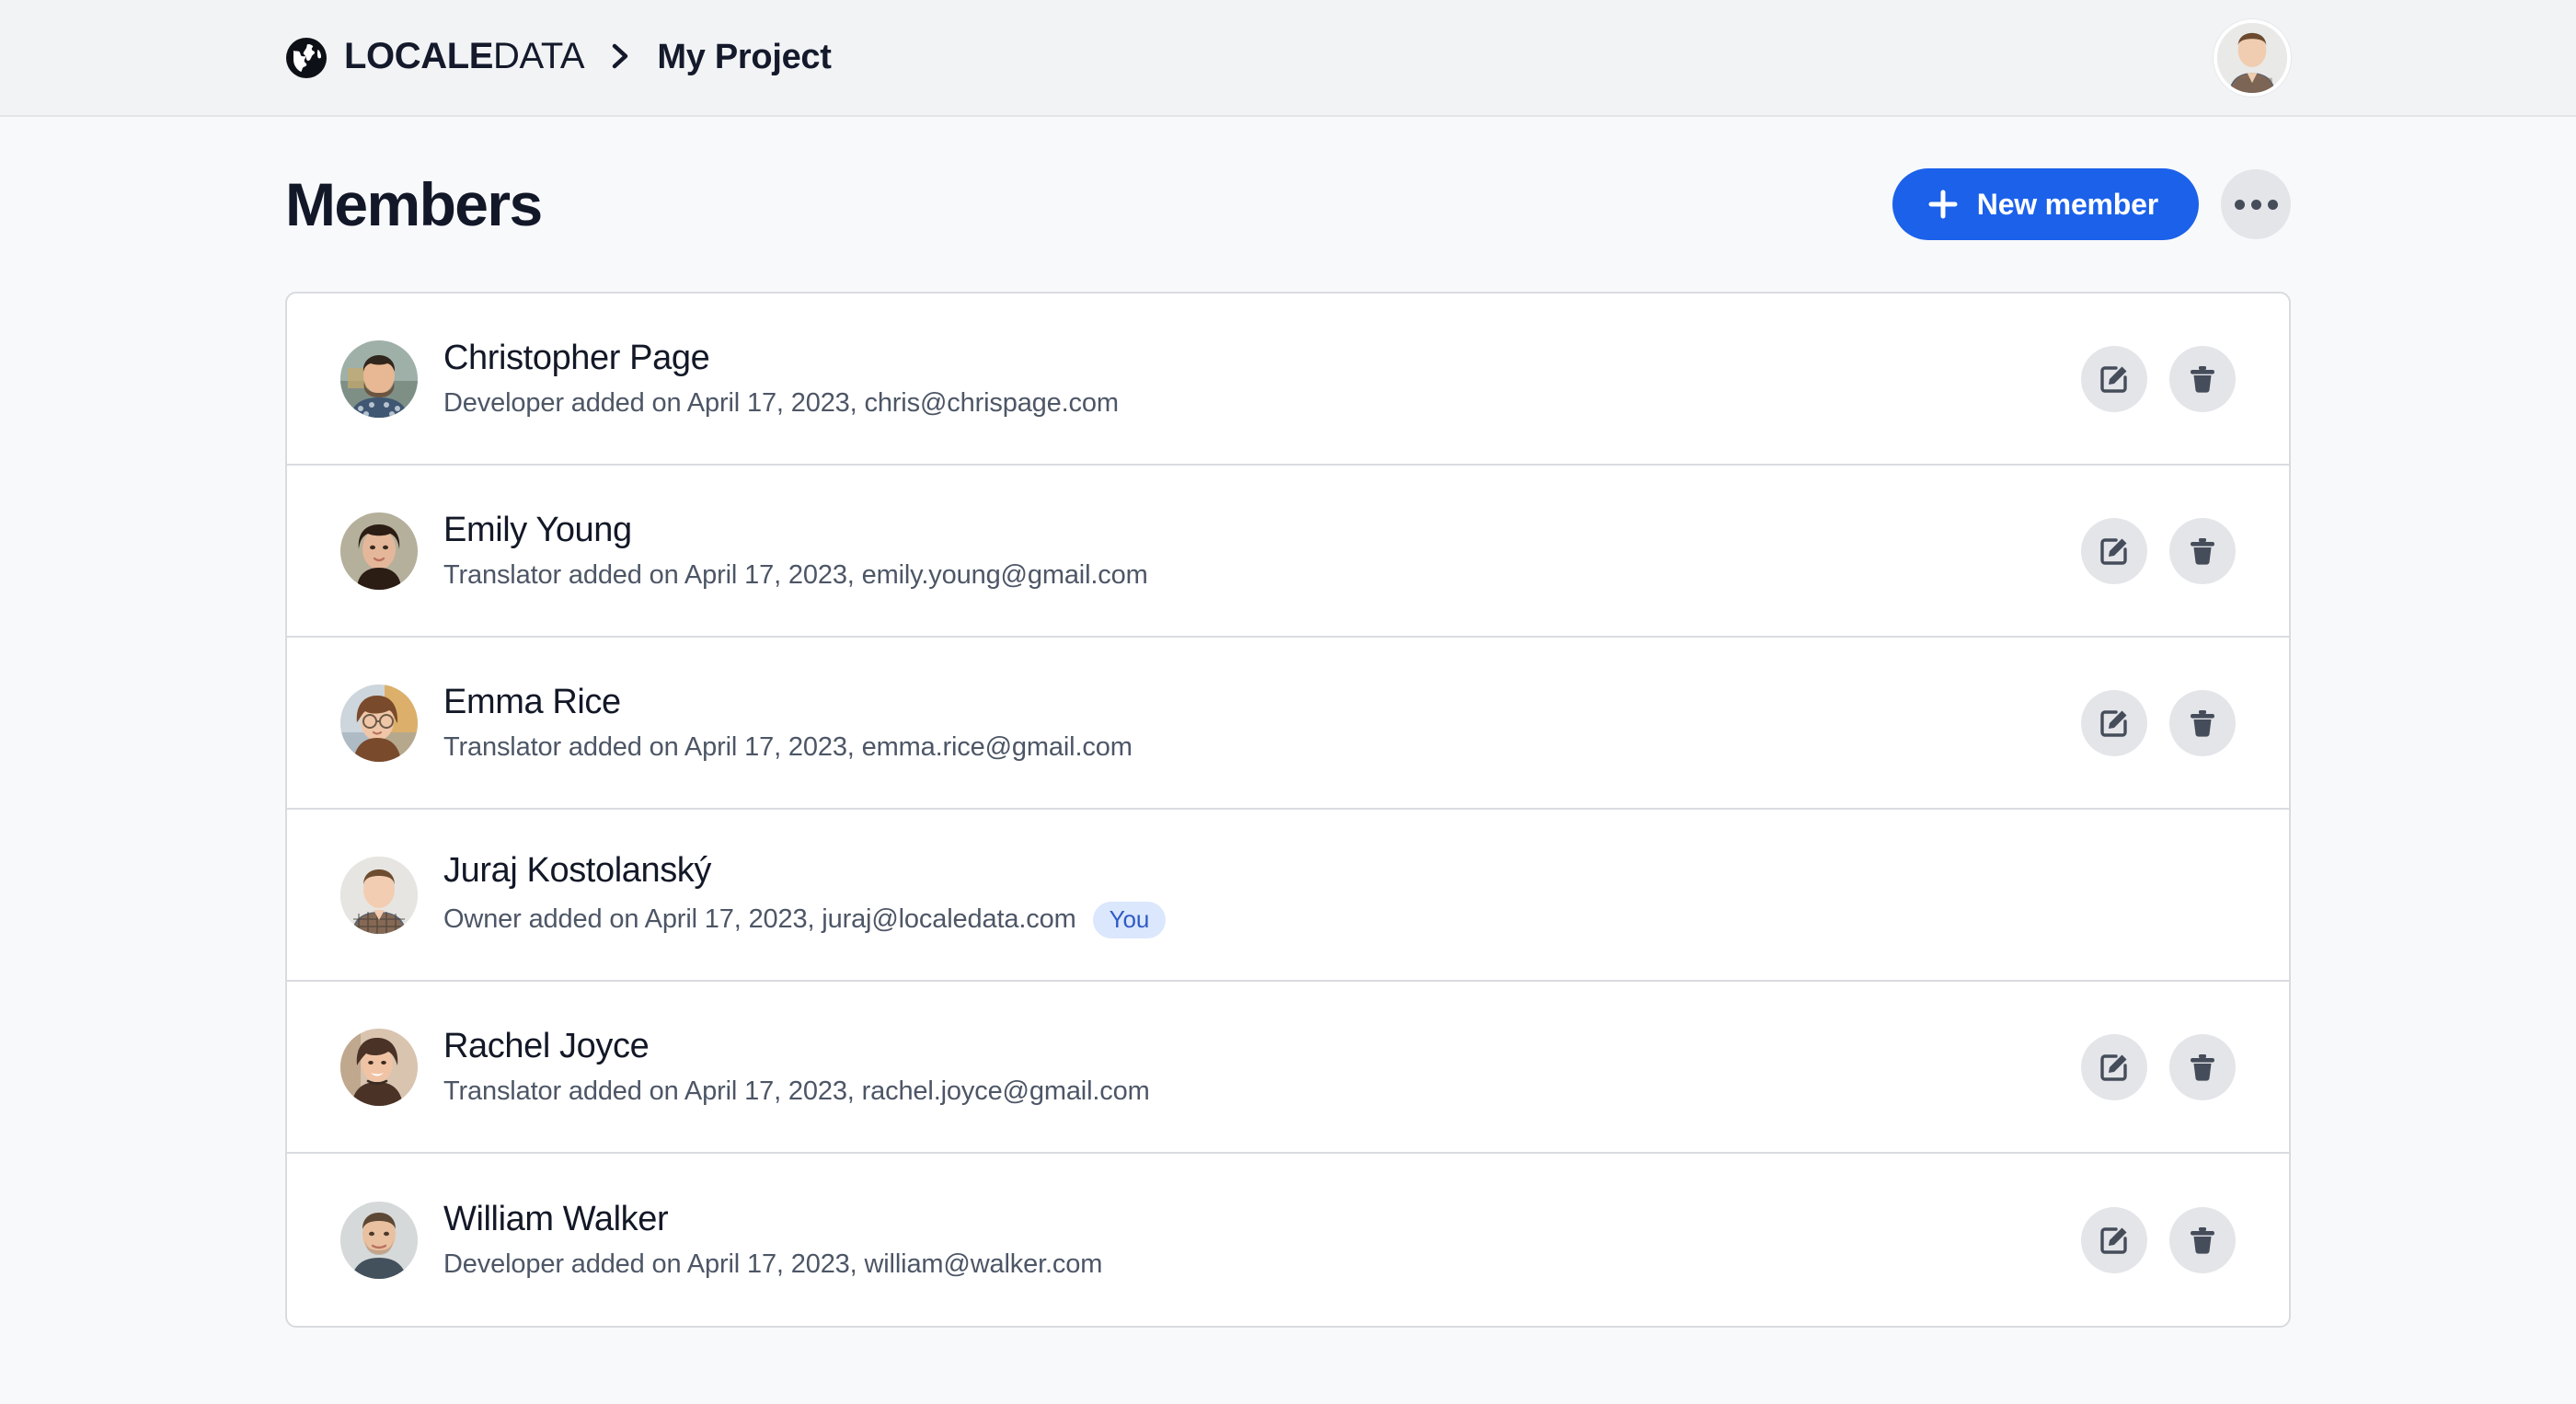 The width and height of the screenshot is (2576, 1404). Describe the element at coordinates (2067, 204) in the screenshot. I see `new-member-label: New member` at that location.